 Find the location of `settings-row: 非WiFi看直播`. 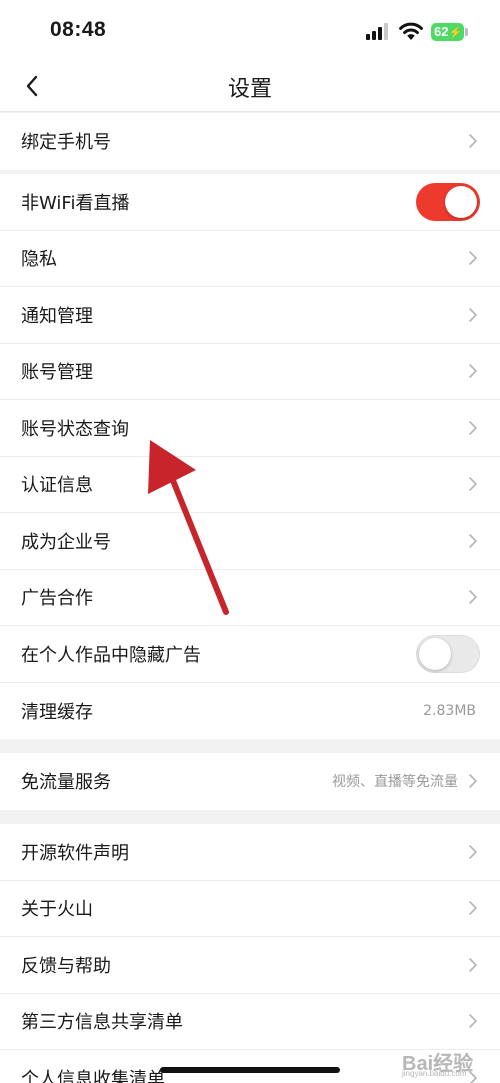

settings-row: 非WiFi看直播 is located at coordinates (250, 202).